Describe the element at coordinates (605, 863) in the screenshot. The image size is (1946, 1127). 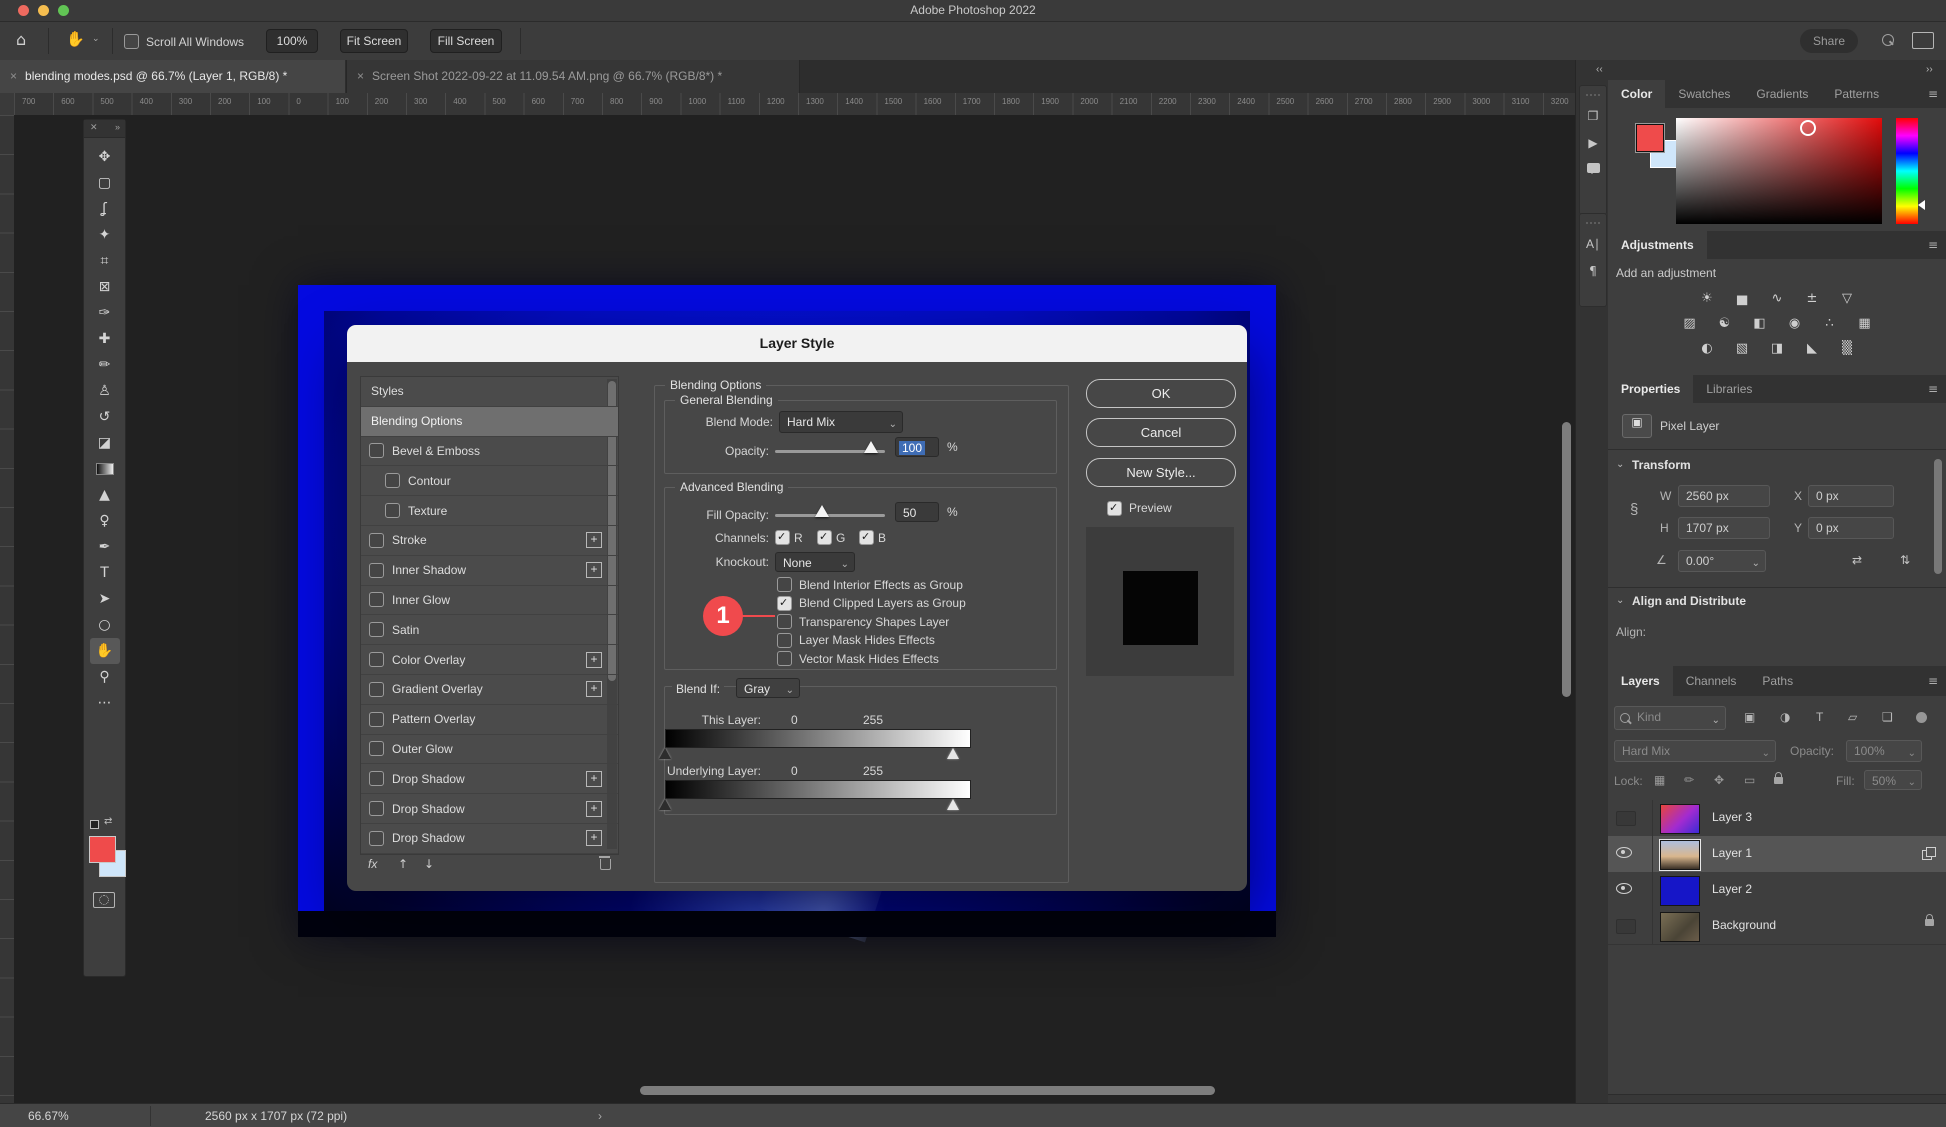
I see `delete-effect-icon` at that location.